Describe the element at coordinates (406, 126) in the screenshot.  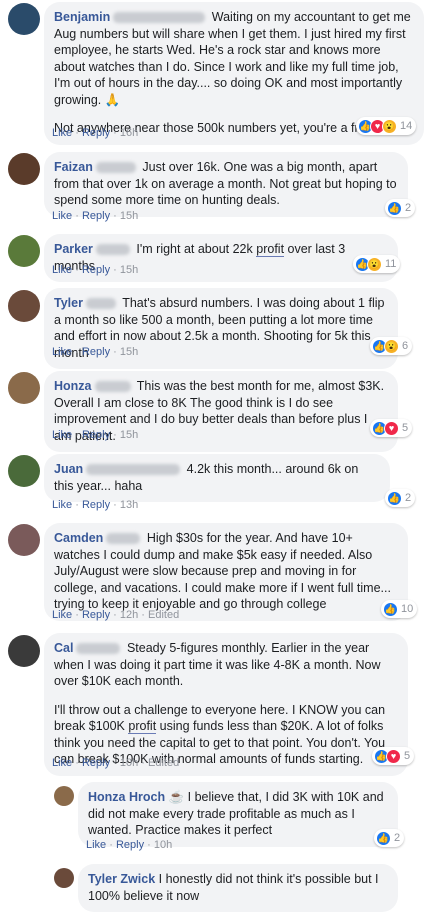
I see `reaction-count: 14` at that location.